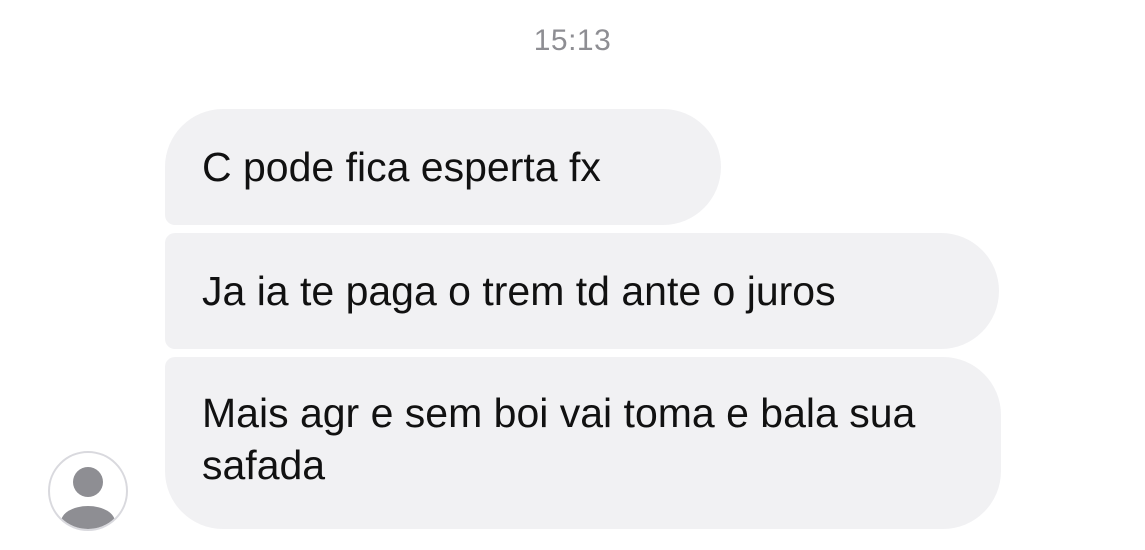 This screenshot has width=1145, height=550. I want to click on sender-avatar, so click(88, 491).